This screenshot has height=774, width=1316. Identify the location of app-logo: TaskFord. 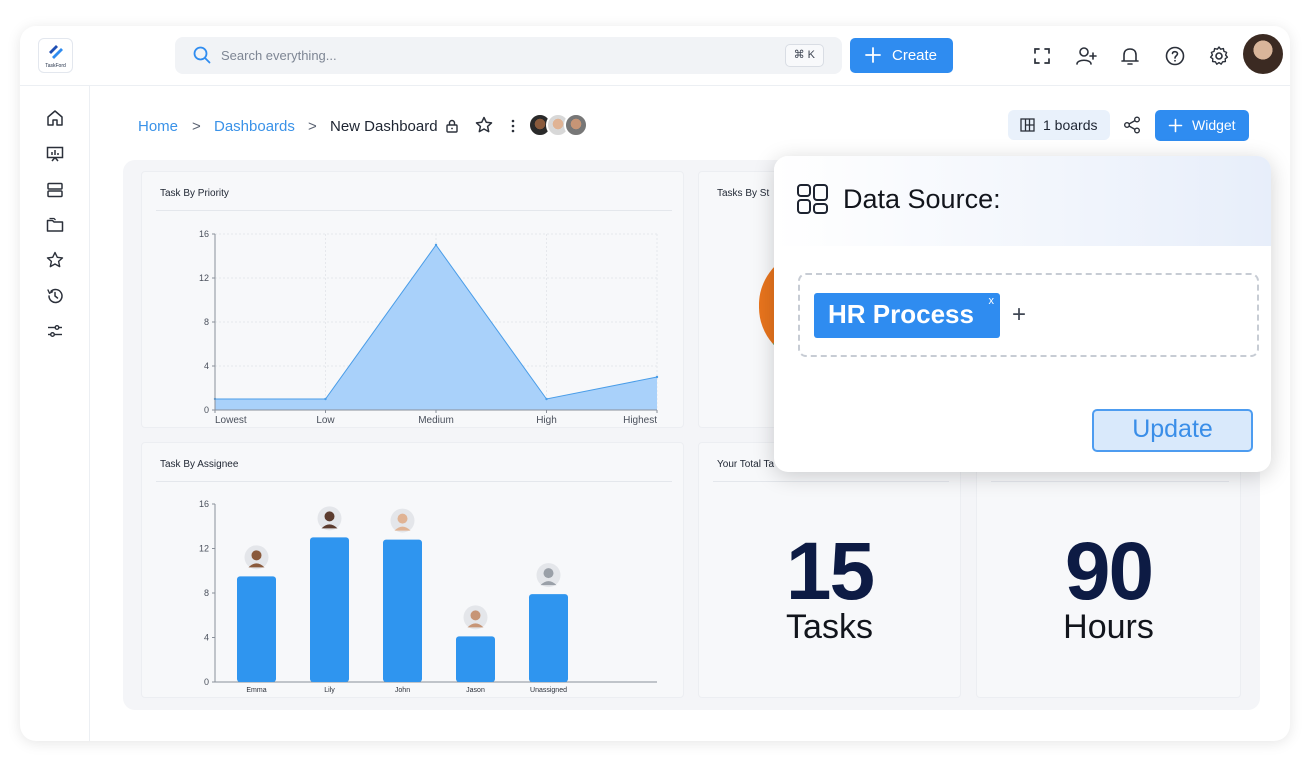
(55, 55).